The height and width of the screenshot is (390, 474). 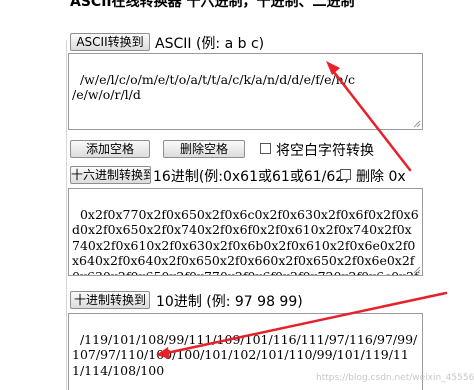 What do you see at coordinates (302, 325) in the screenshot?
I see `arrow-dec-icon` at bounding box center [302, 325].